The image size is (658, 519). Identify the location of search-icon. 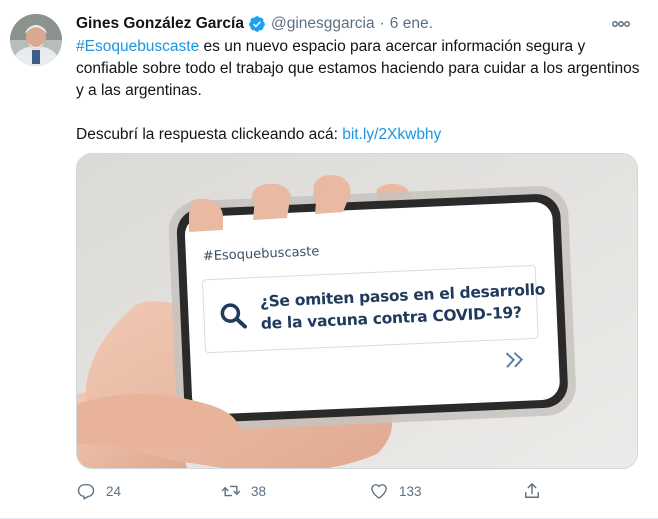
(233, 316).